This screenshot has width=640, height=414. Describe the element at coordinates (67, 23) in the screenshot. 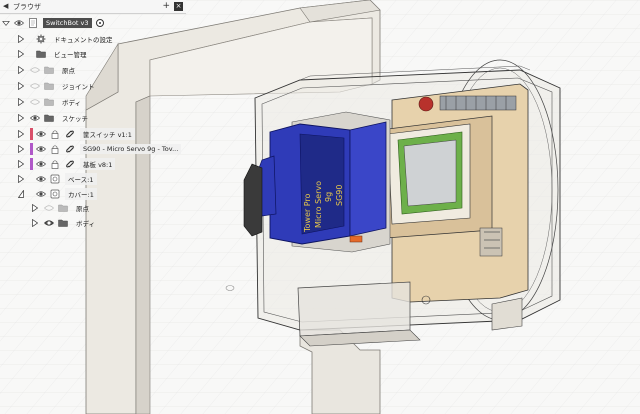

I see `root-label: SwitchBot v3` at that location.